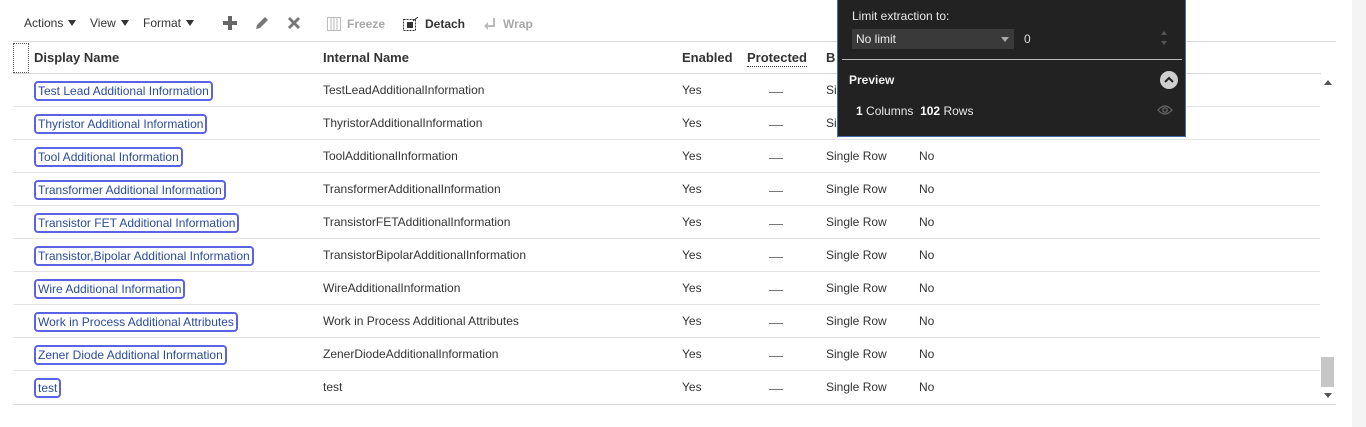 The height and width of the screenshot is (427, 1366). Describe the element at coordinates (1328, 82) in the screenshot. I see `scroll-up-icon` at that location.